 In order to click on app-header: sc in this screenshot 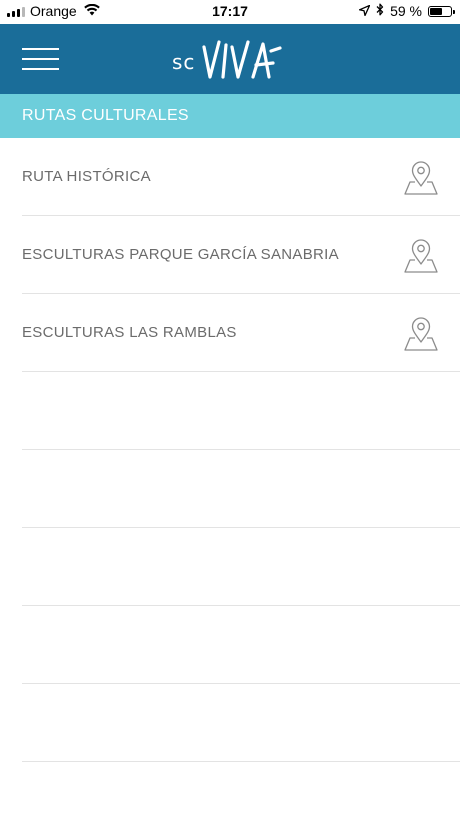, I will do `click(230, 59)`.